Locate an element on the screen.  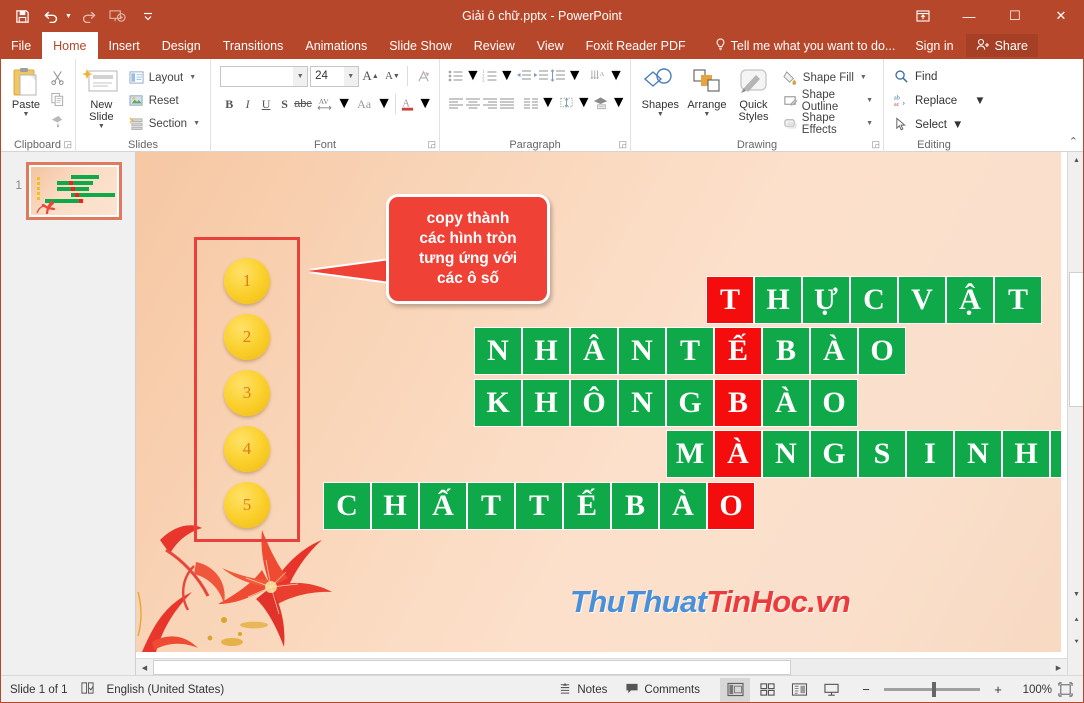
cell-r3c8: O is located at coordinates (834, 403).